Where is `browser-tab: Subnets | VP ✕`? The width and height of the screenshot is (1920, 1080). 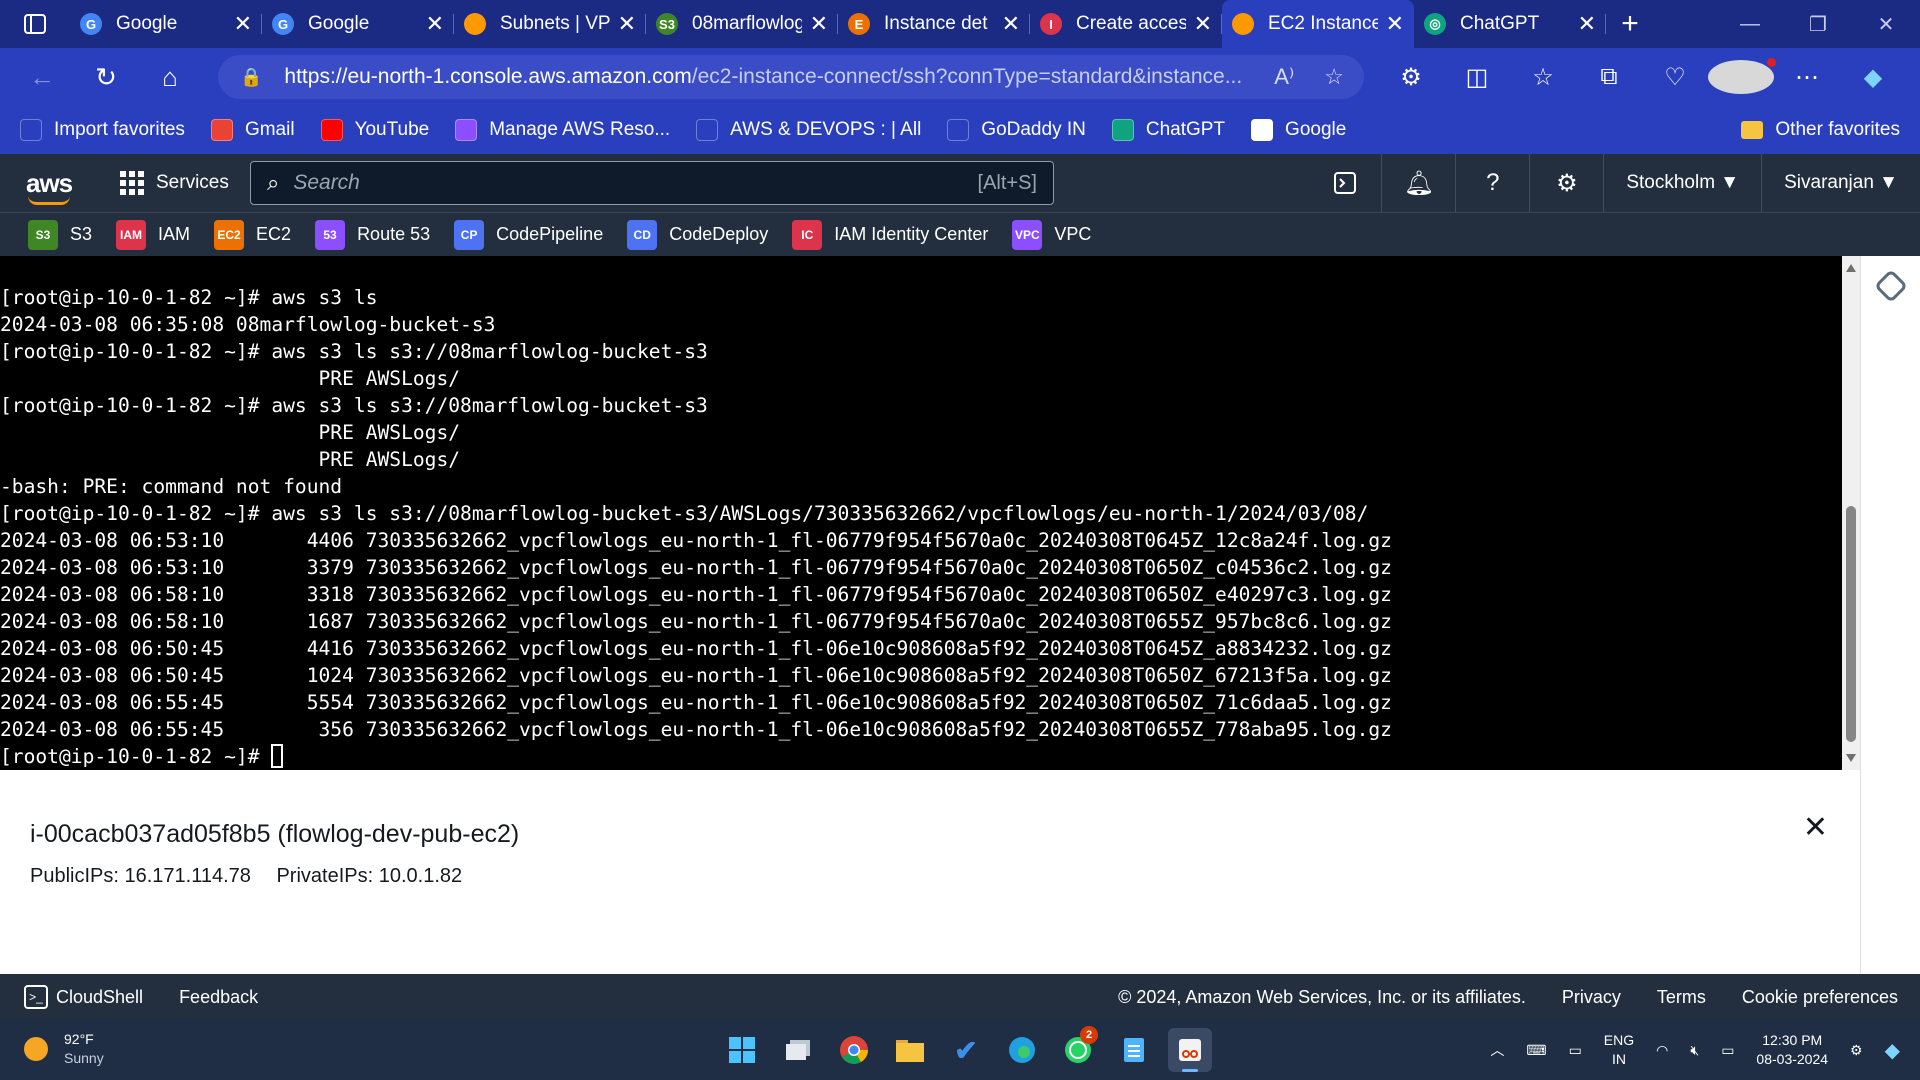 browser-tab: Subnets | VP ✕ is located at coordinates (550, 24).